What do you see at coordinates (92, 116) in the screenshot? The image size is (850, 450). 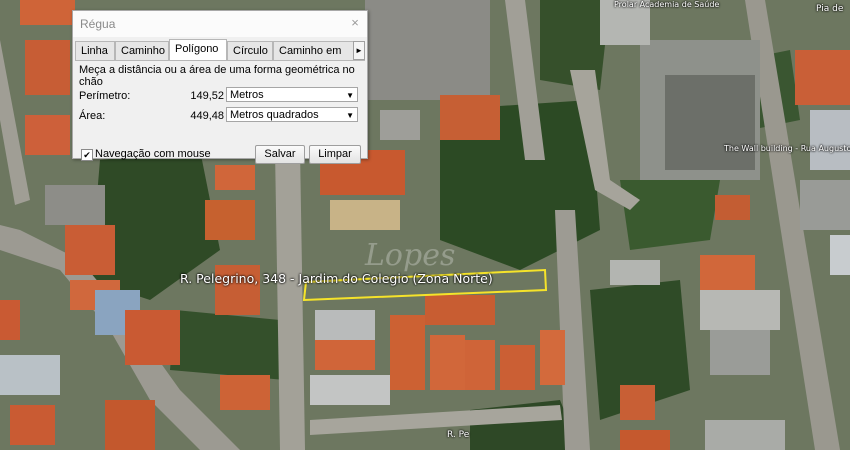 I see `area-label: Área:` at bounding box center [92, 116].